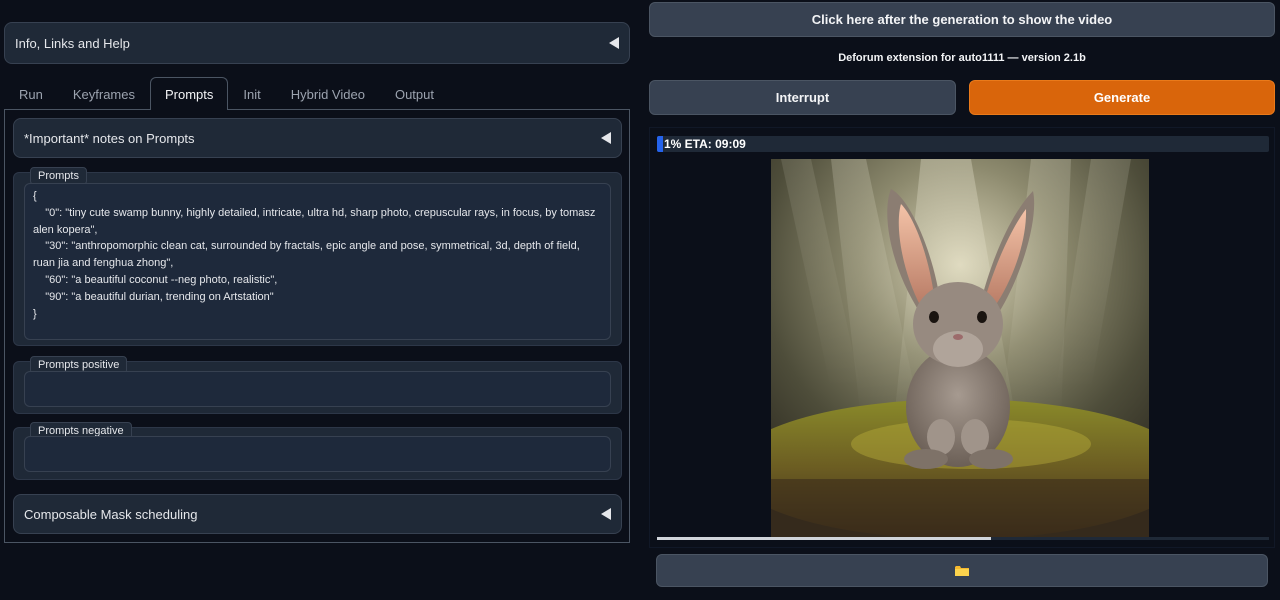  Describe the element at coordinates (317, 138) in the screenshot. I see `important-notes-accordion: *Important* notes on Prompts` at that location.